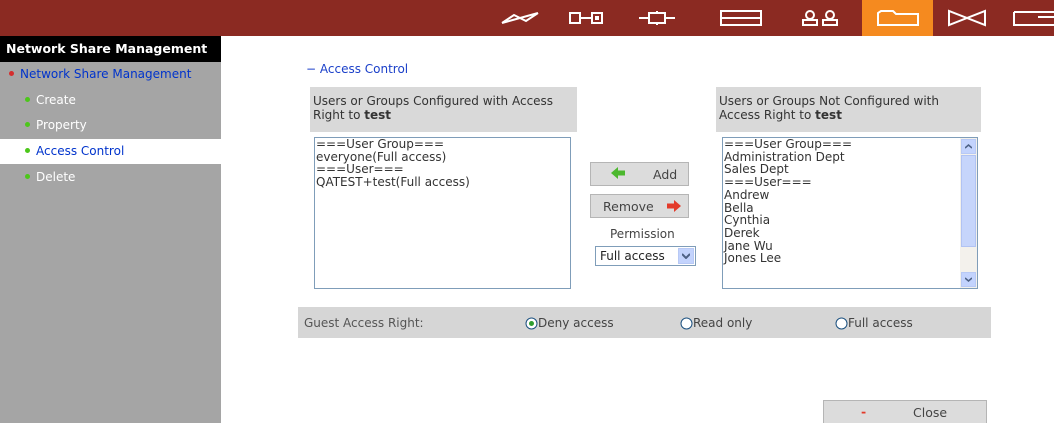  I want to click on close-button: - Close, so click(905, 411).